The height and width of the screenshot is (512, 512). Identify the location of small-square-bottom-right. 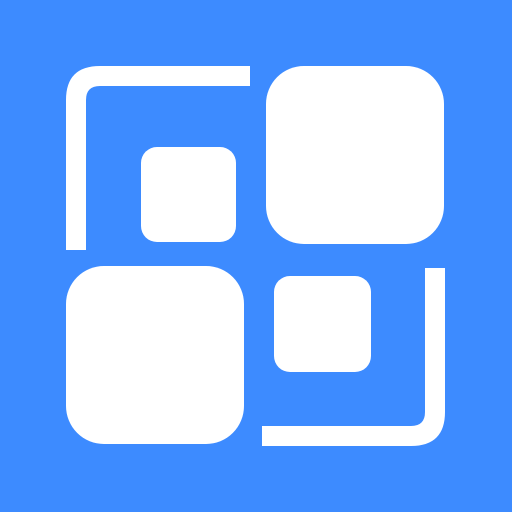
(322, 324).